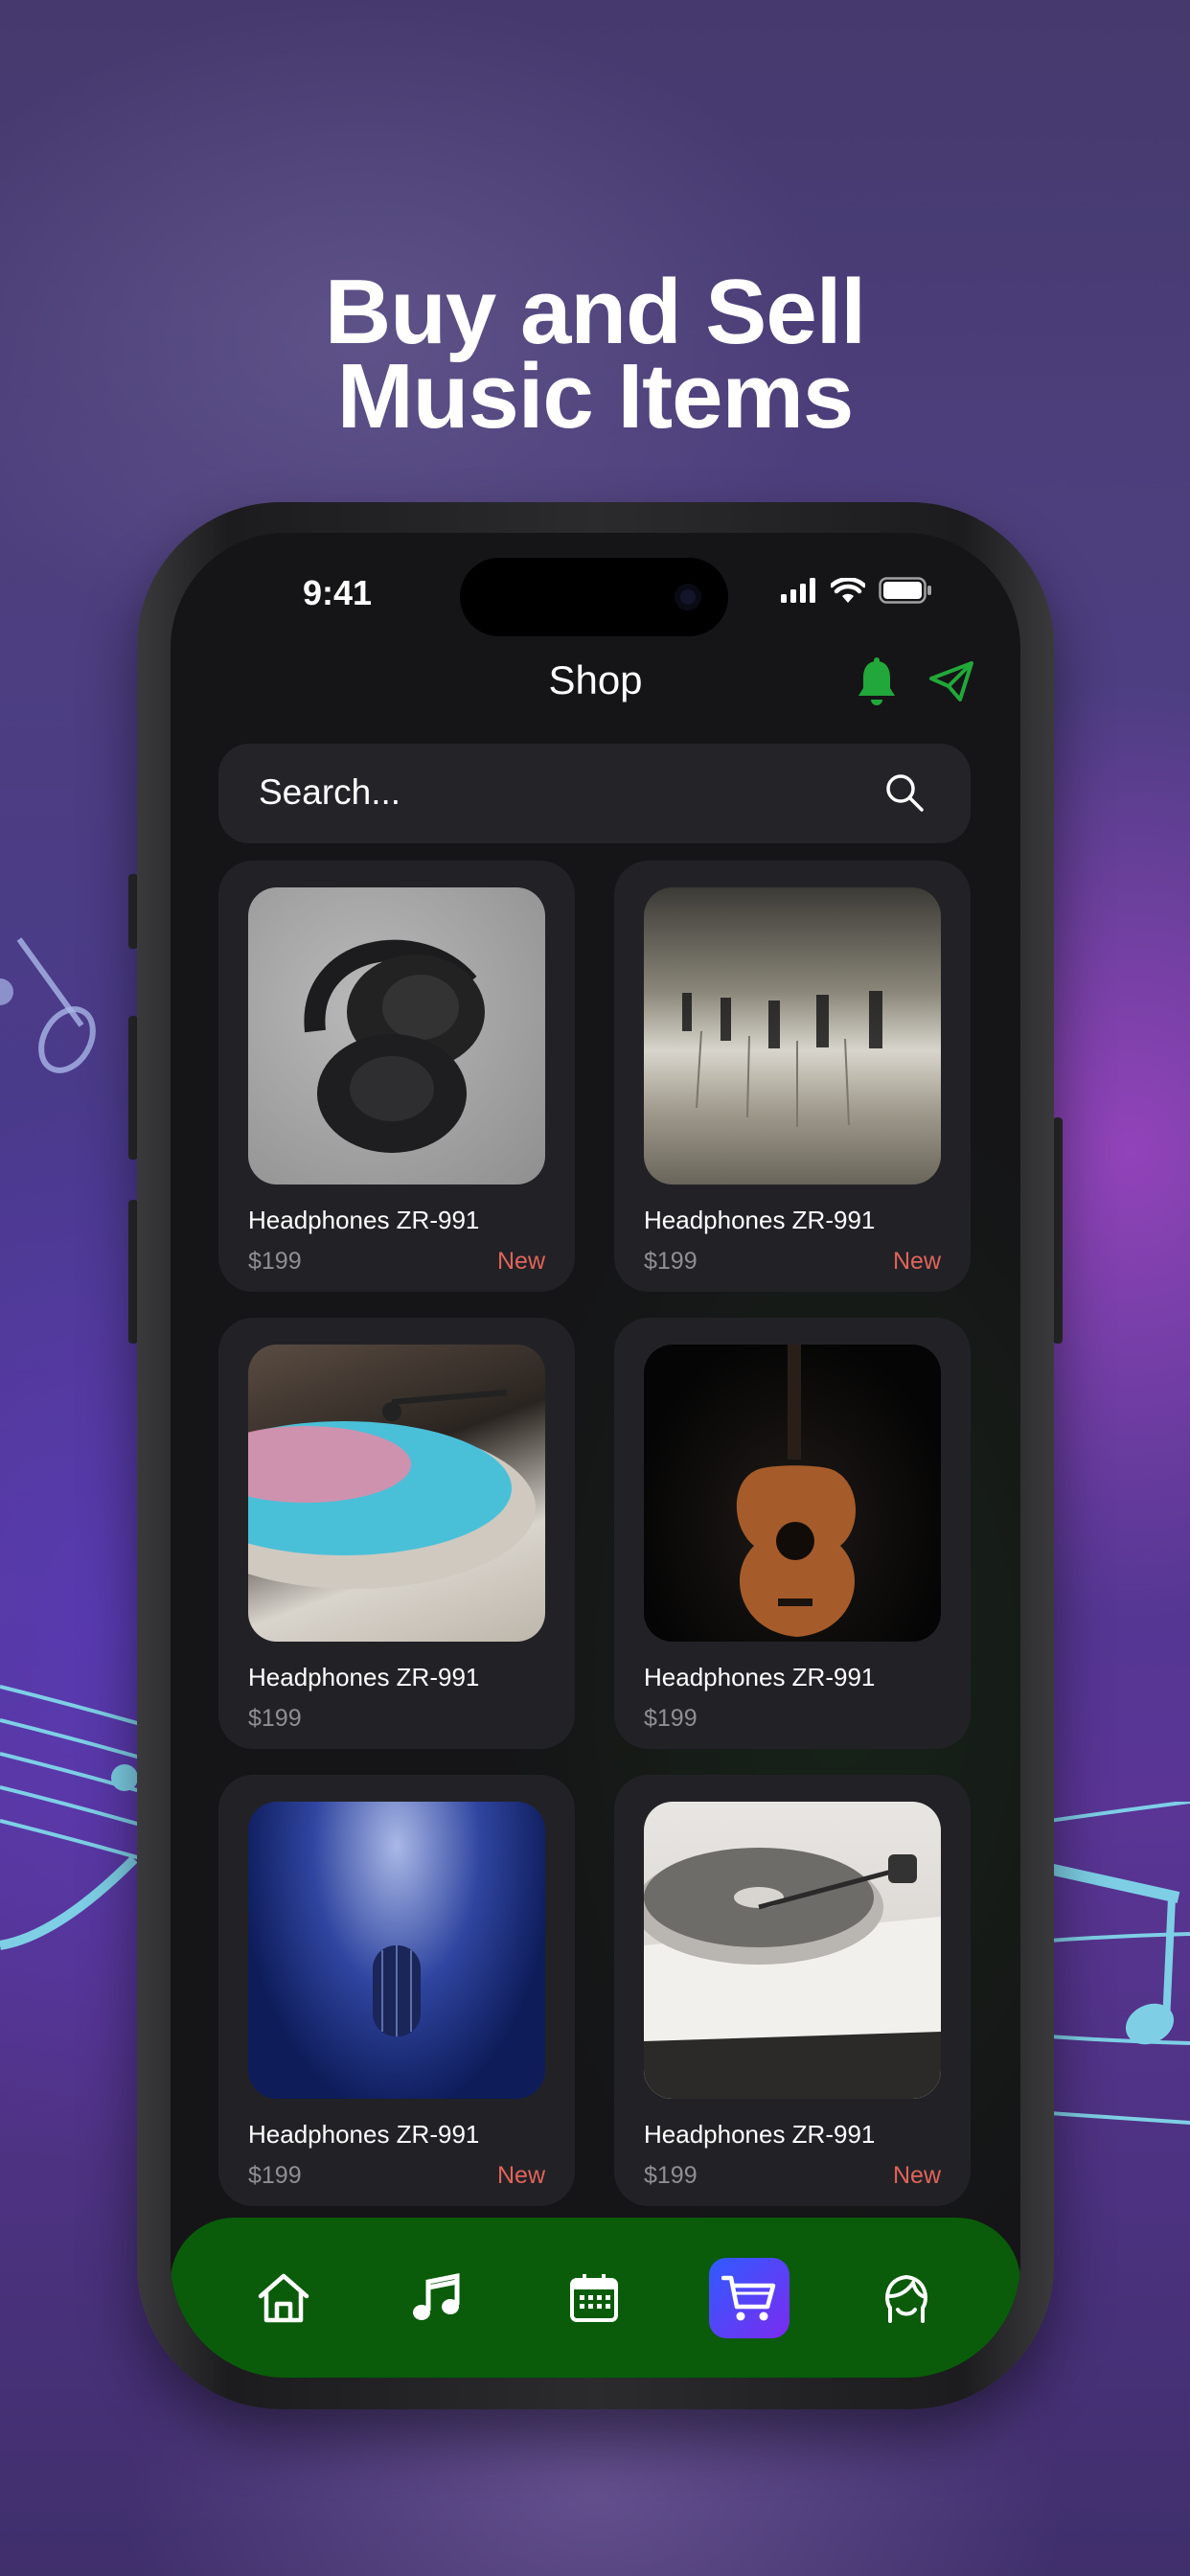 The width and height of the screenshot is (1190, 2576). Describe the element at coordinates (688, 597) in the screenshot. I see `camera-icon` at that location.